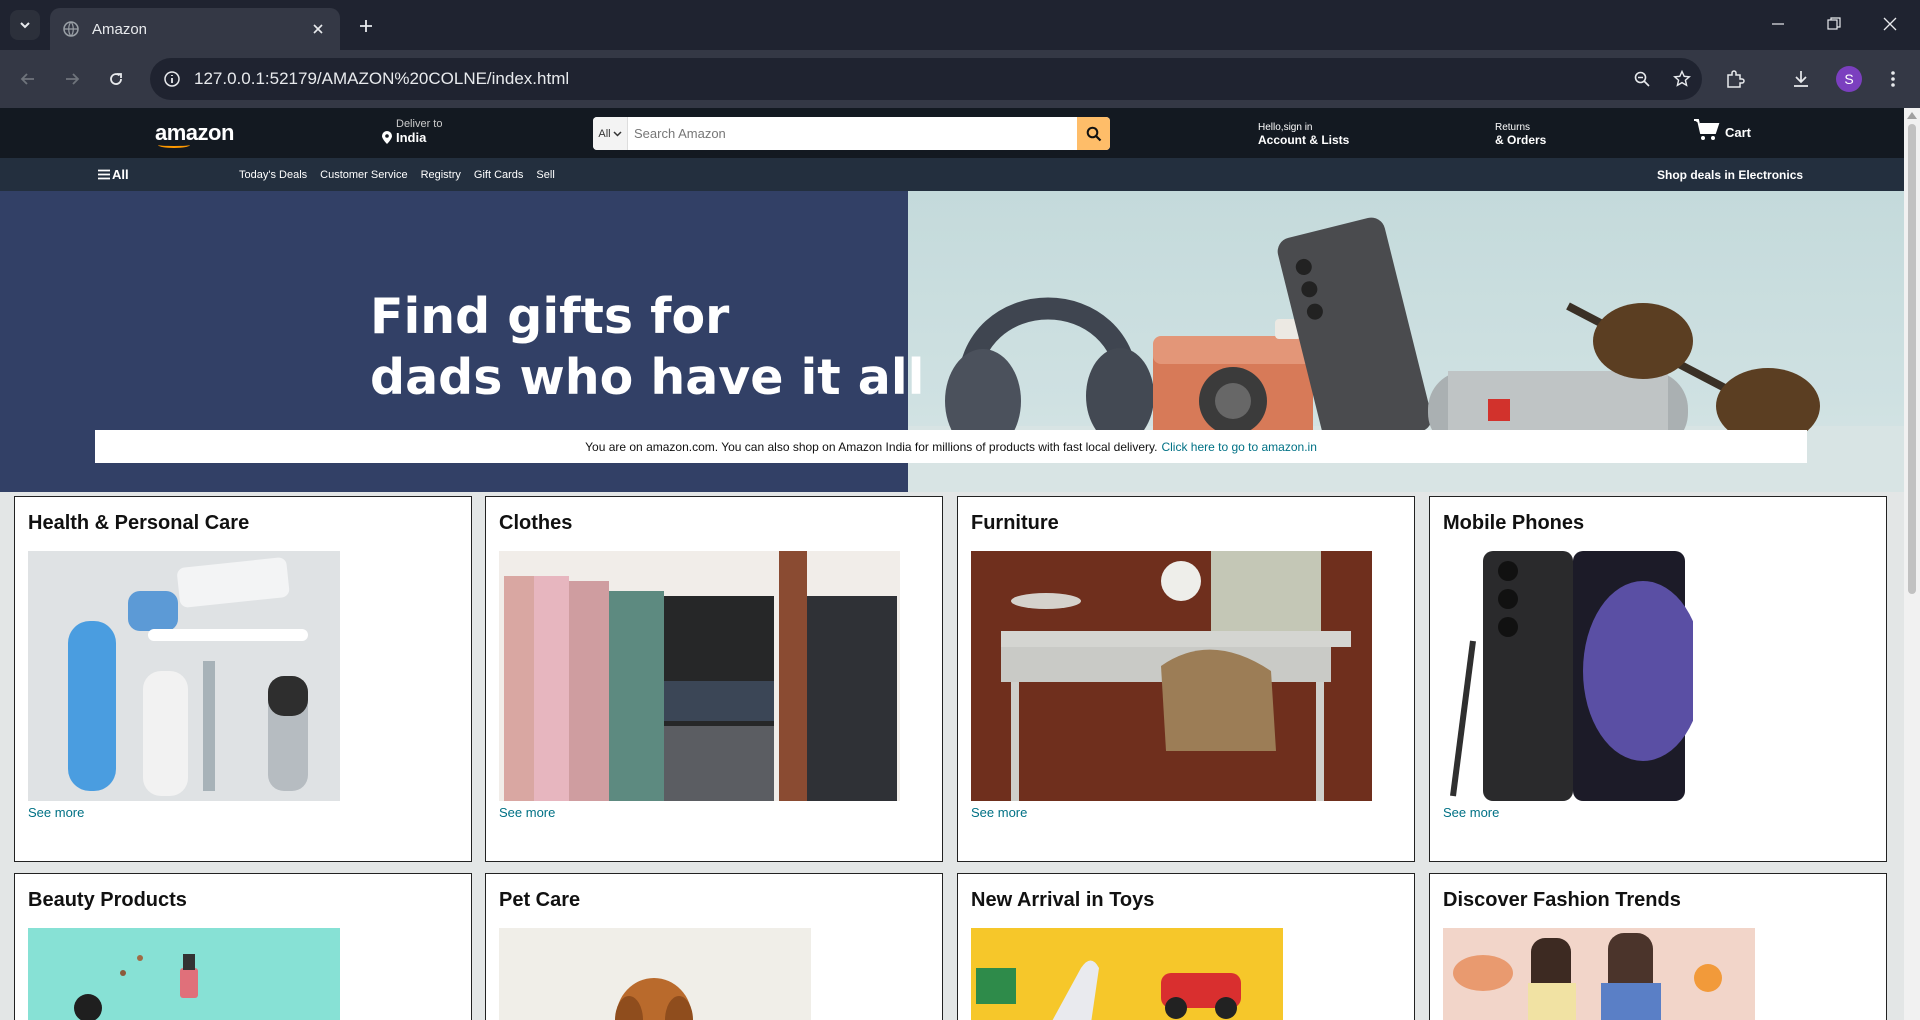 This screenshot has width=1920, height=1020. What do you see at coordinates (499, 175) in the screenshot?
I see `subnav-link-gift-cards: Gift Cards` at bounding box center [499, 175].